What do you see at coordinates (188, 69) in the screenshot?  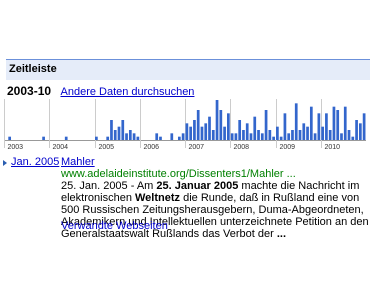 I see `timeline-header-bar: Zeitleiste` at bounding box center [188, 69].